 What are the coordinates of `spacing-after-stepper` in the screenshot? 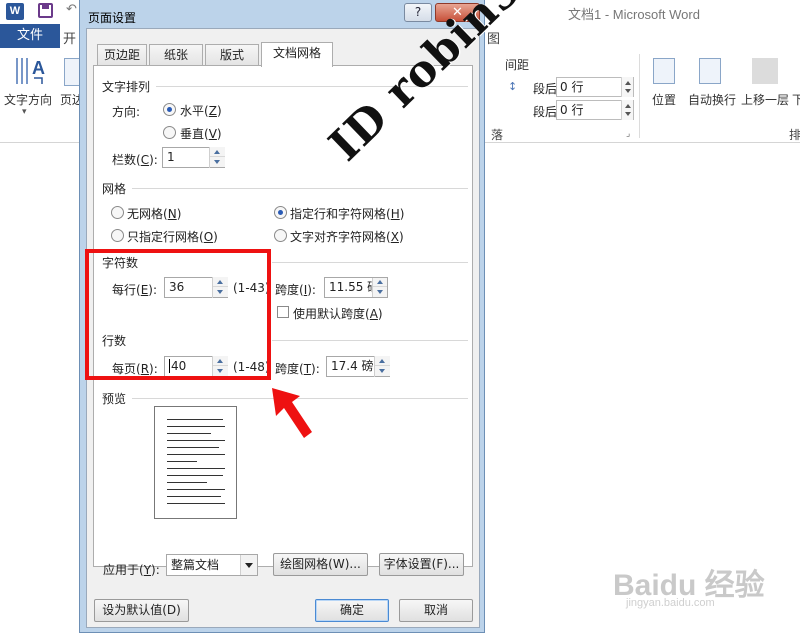 It's located at (627, 110).